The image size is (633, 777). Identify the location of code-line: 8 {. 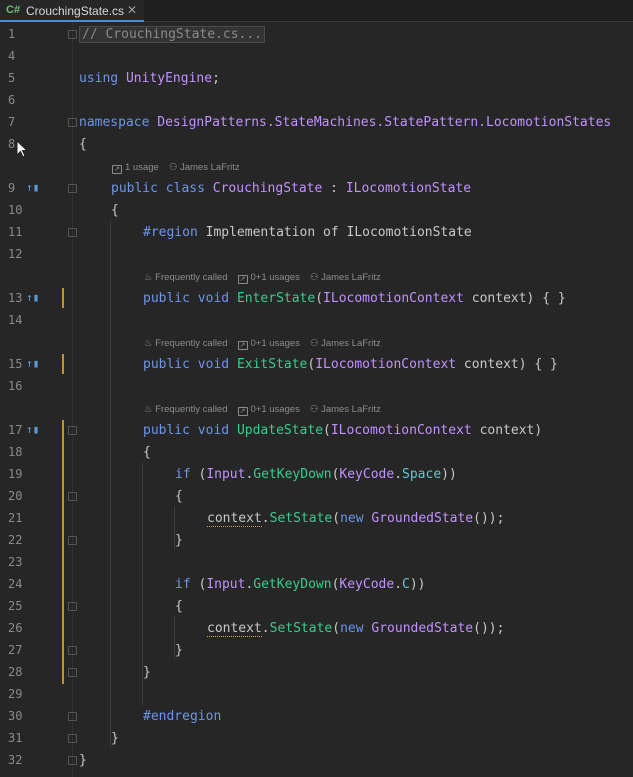
(316, 145).